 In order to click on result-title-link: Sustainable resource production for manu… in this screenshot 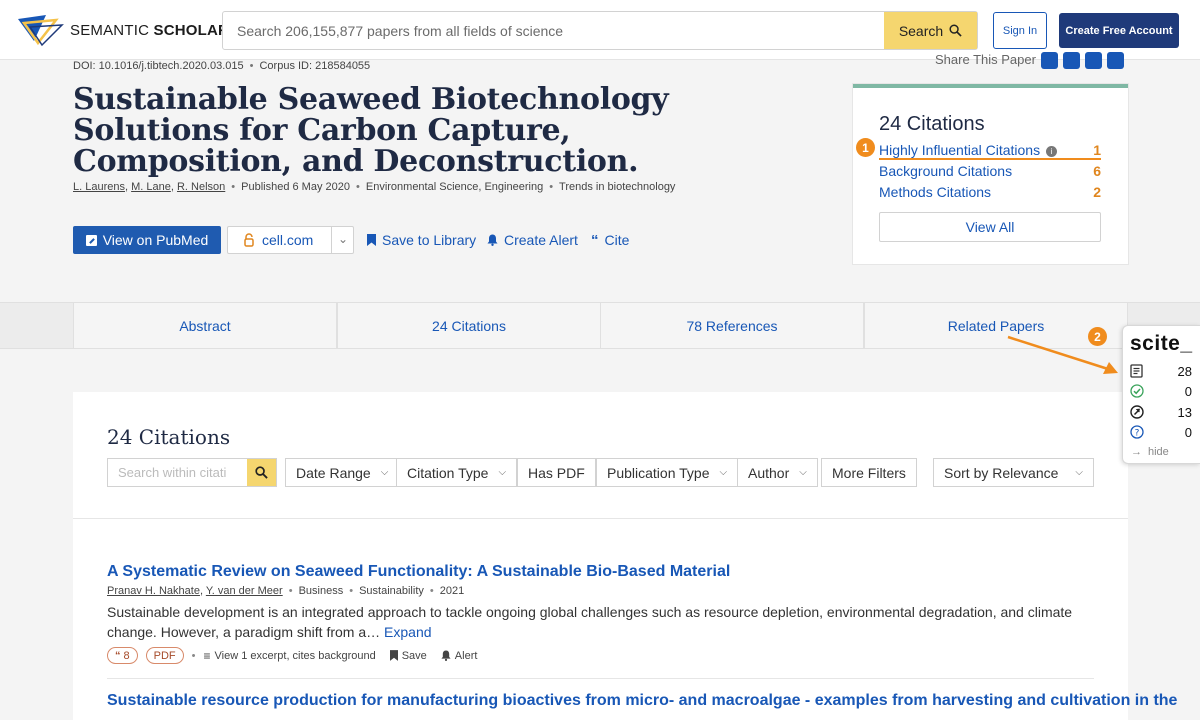, I will do `click(642, 701)`.